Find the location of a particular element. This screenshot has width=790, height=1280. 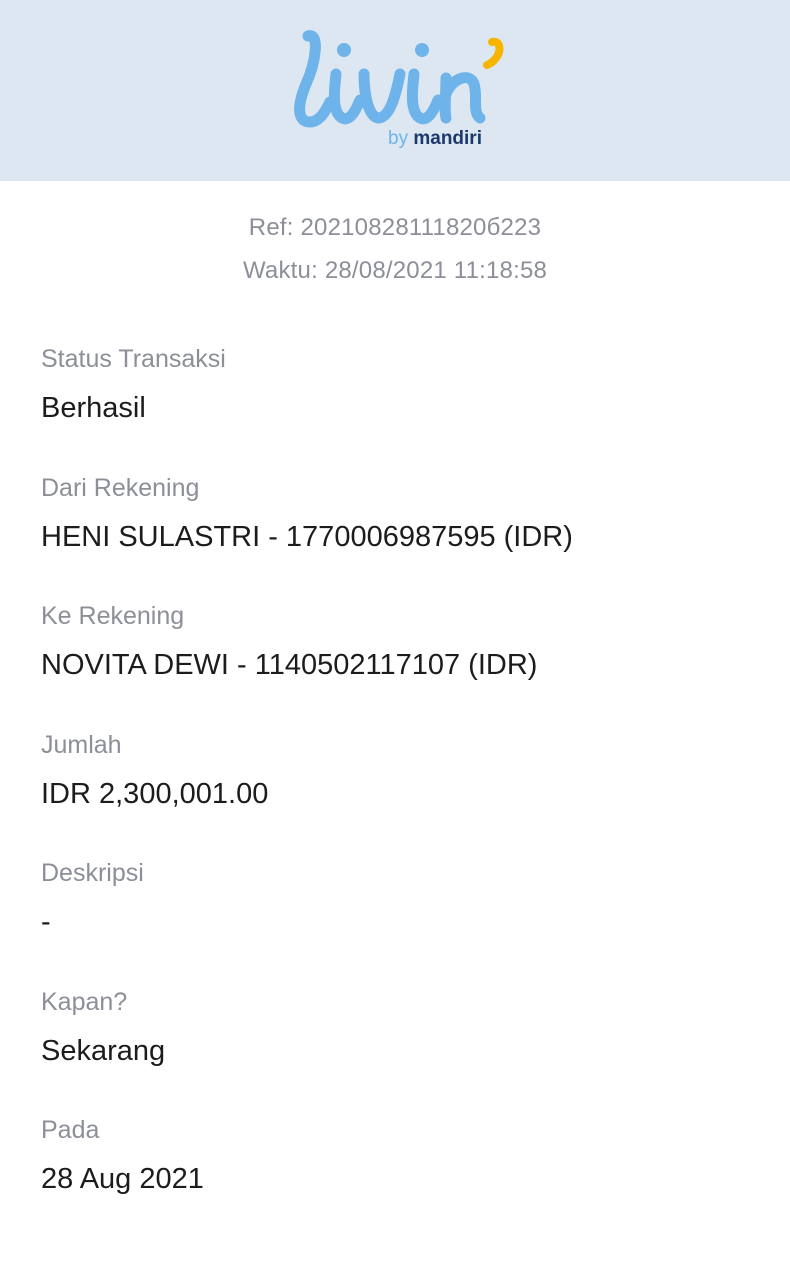

logo-byline: by mandiri is located at coordinates (435, 139).